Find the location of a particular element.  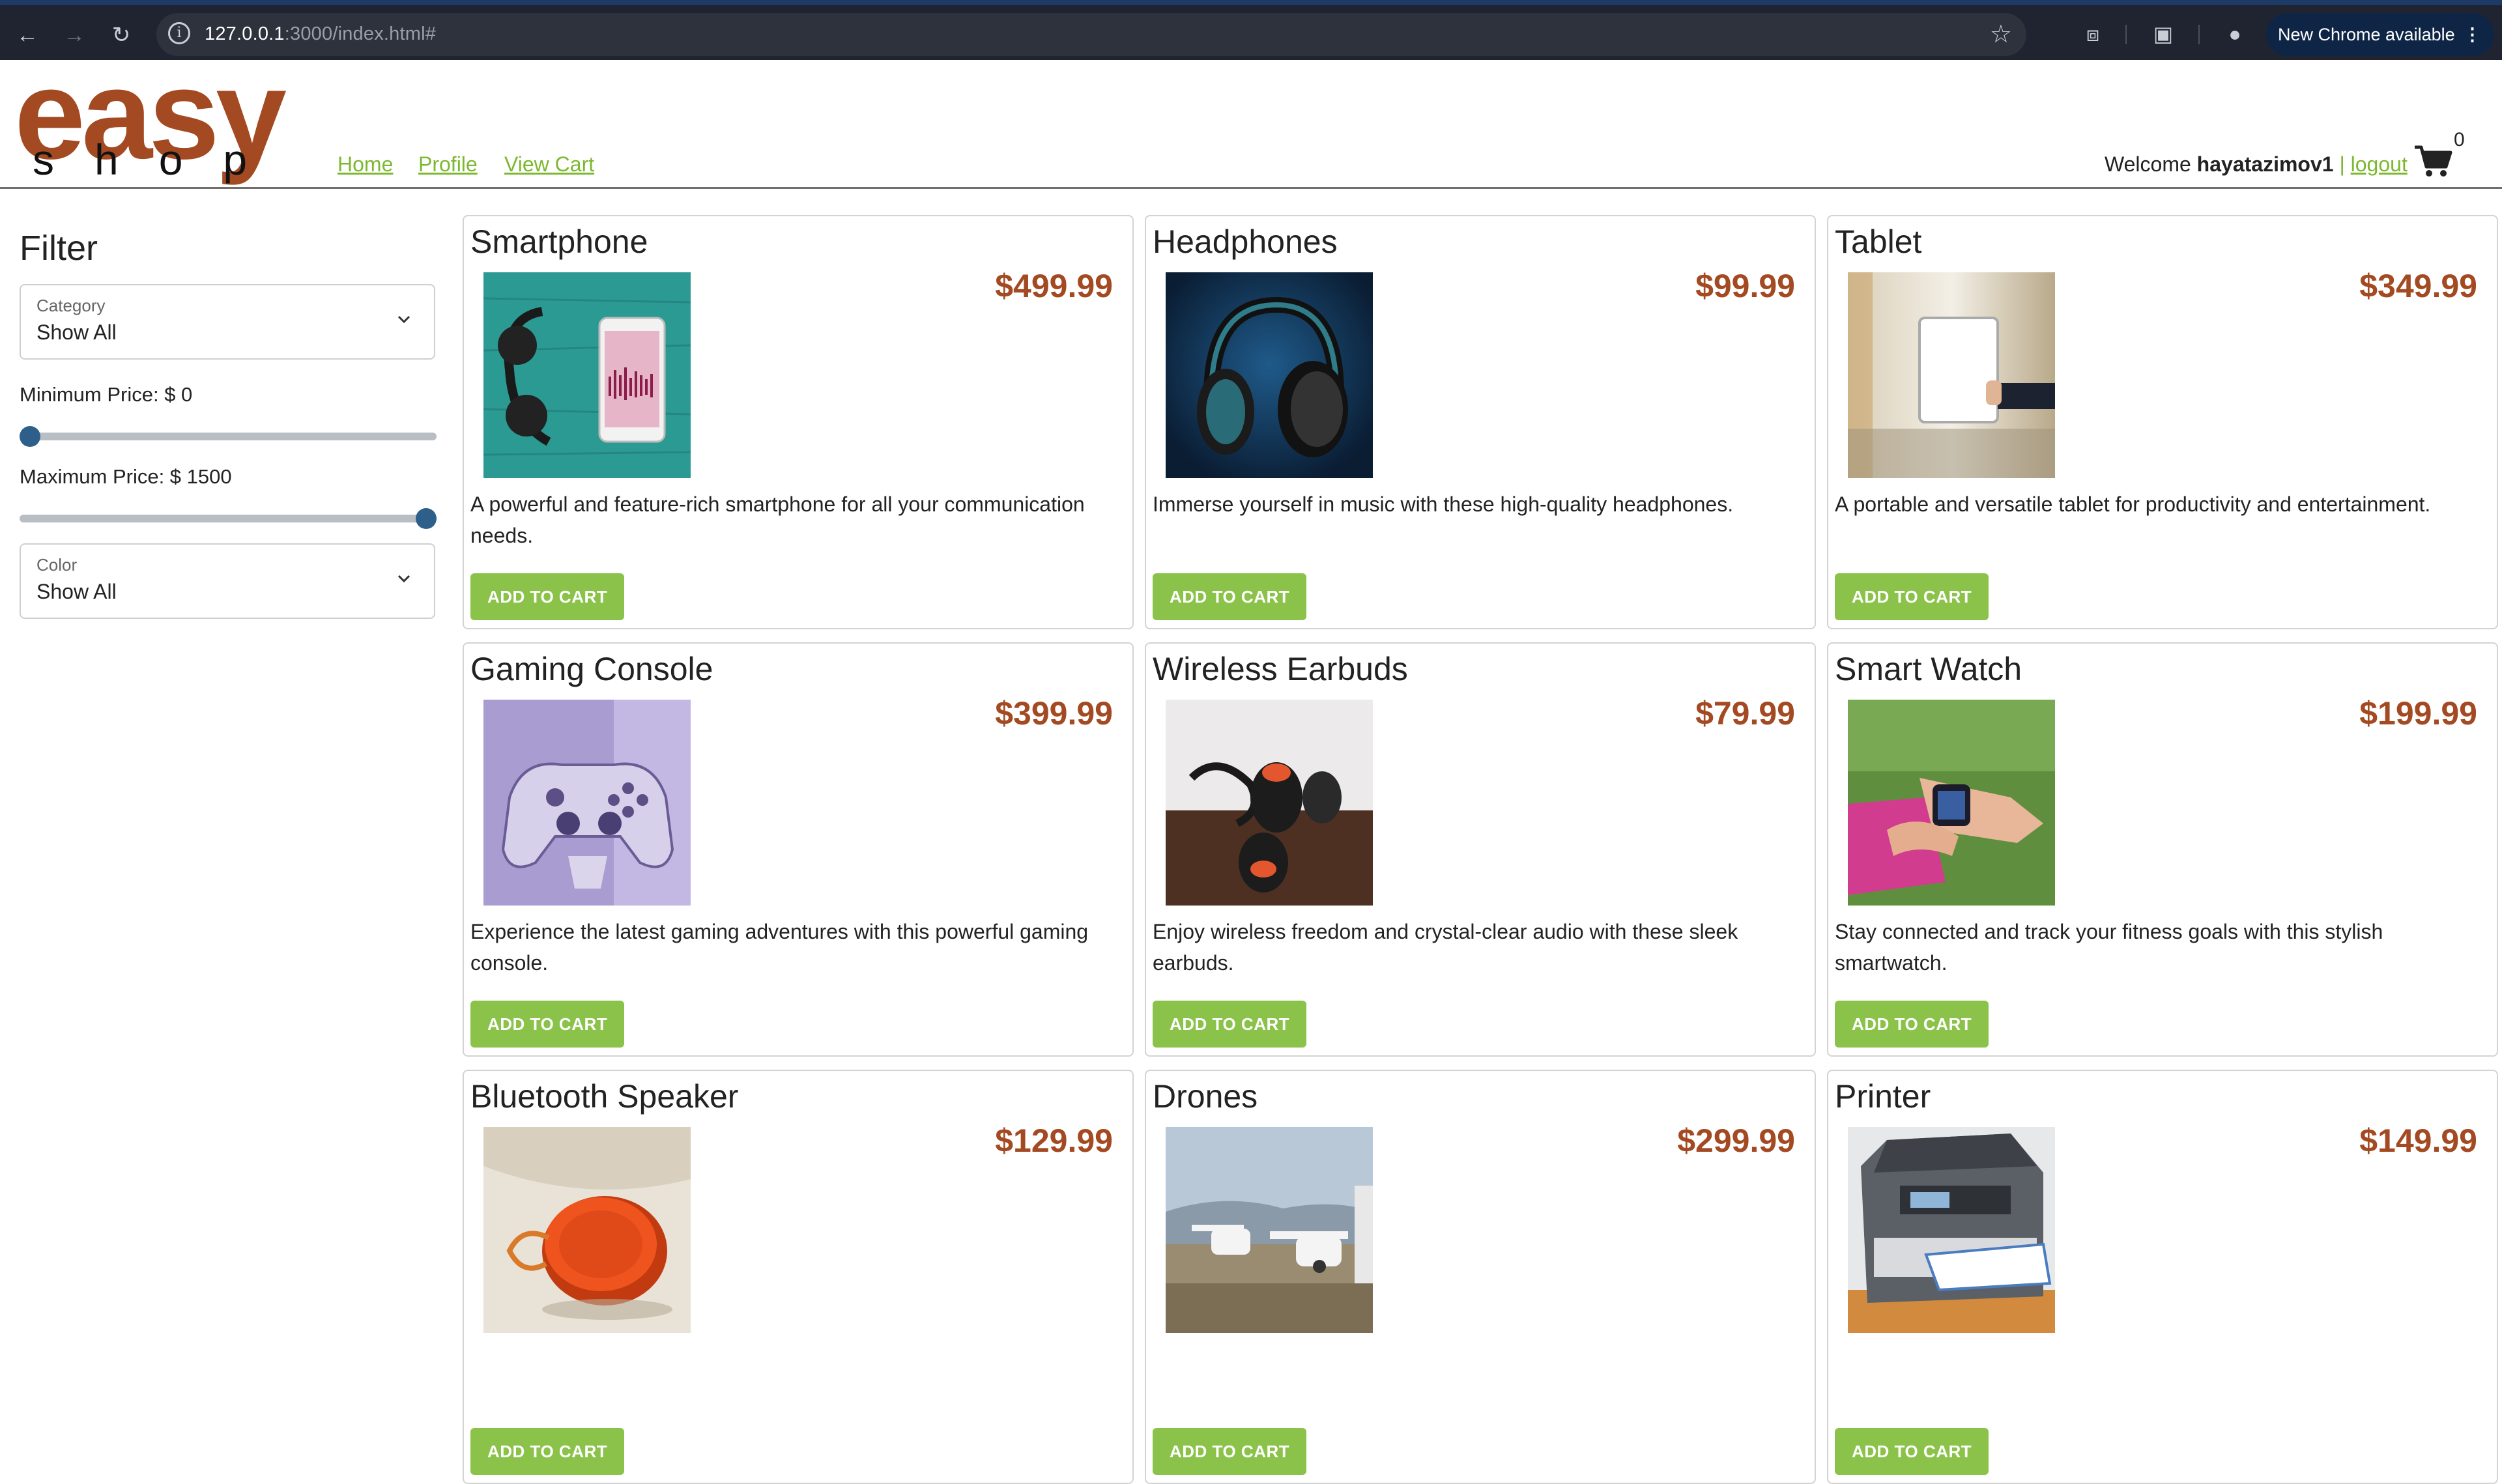

color-value: Show All is located at coordinates (76, 592).